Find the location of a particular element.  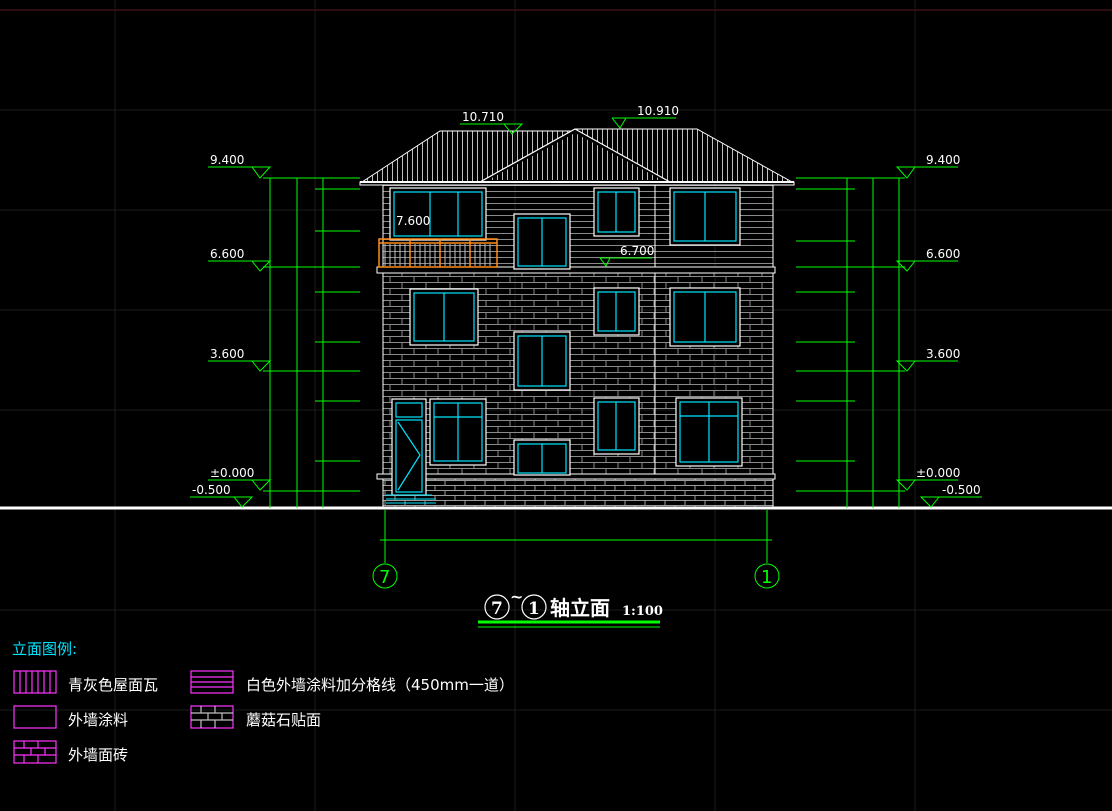

plinth is located at coordinates (578, 493).